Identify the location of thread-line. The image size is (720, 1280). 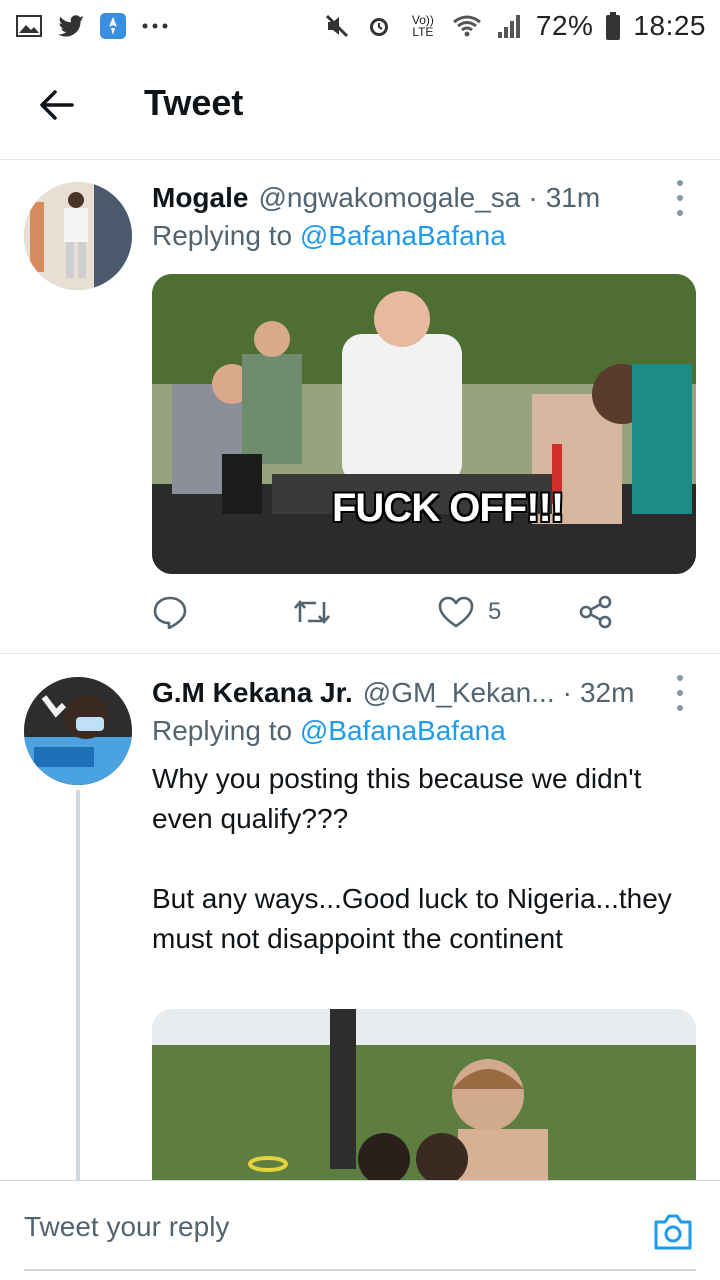
(78, 987).